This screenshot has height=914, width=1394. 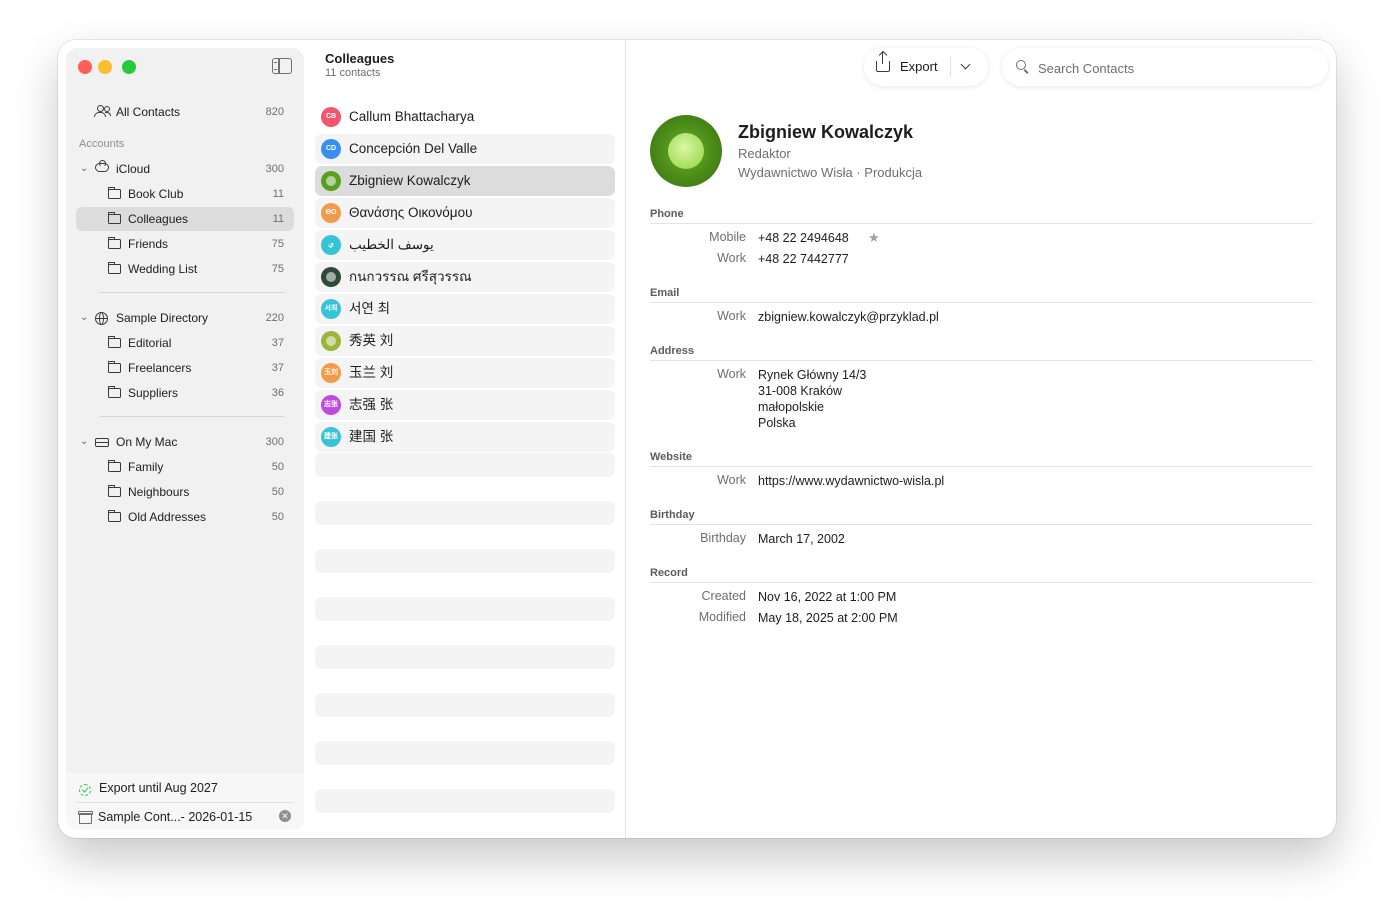 I want to click on footer-divider, so click(x=185, y=802).